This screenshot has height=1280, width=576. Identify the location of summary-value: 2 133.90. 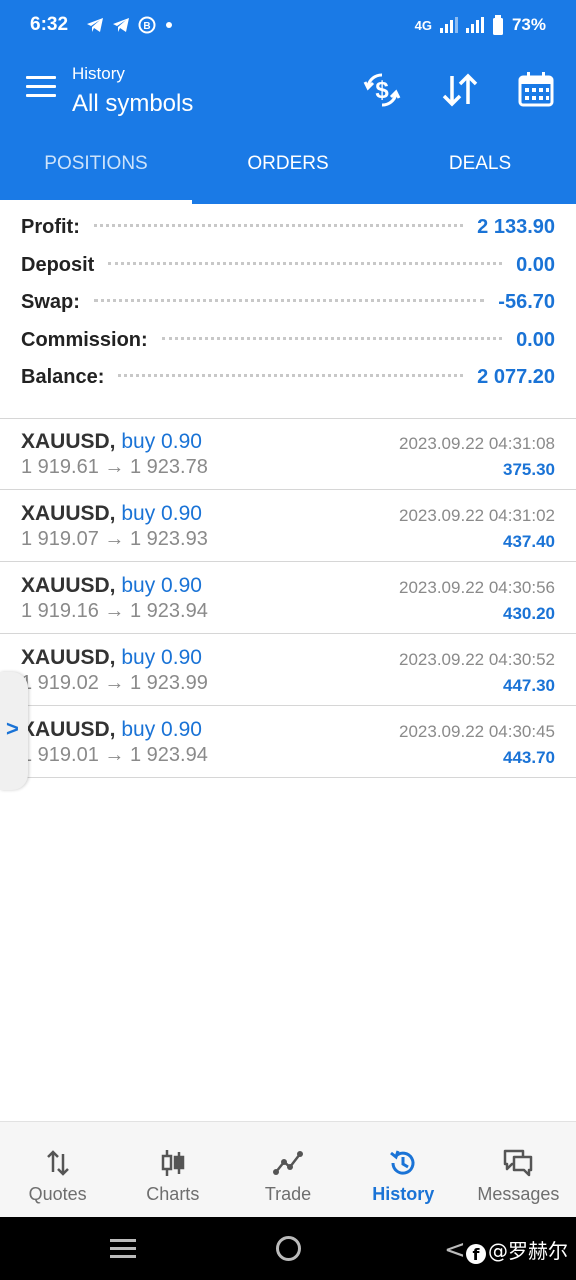
(516, 227).